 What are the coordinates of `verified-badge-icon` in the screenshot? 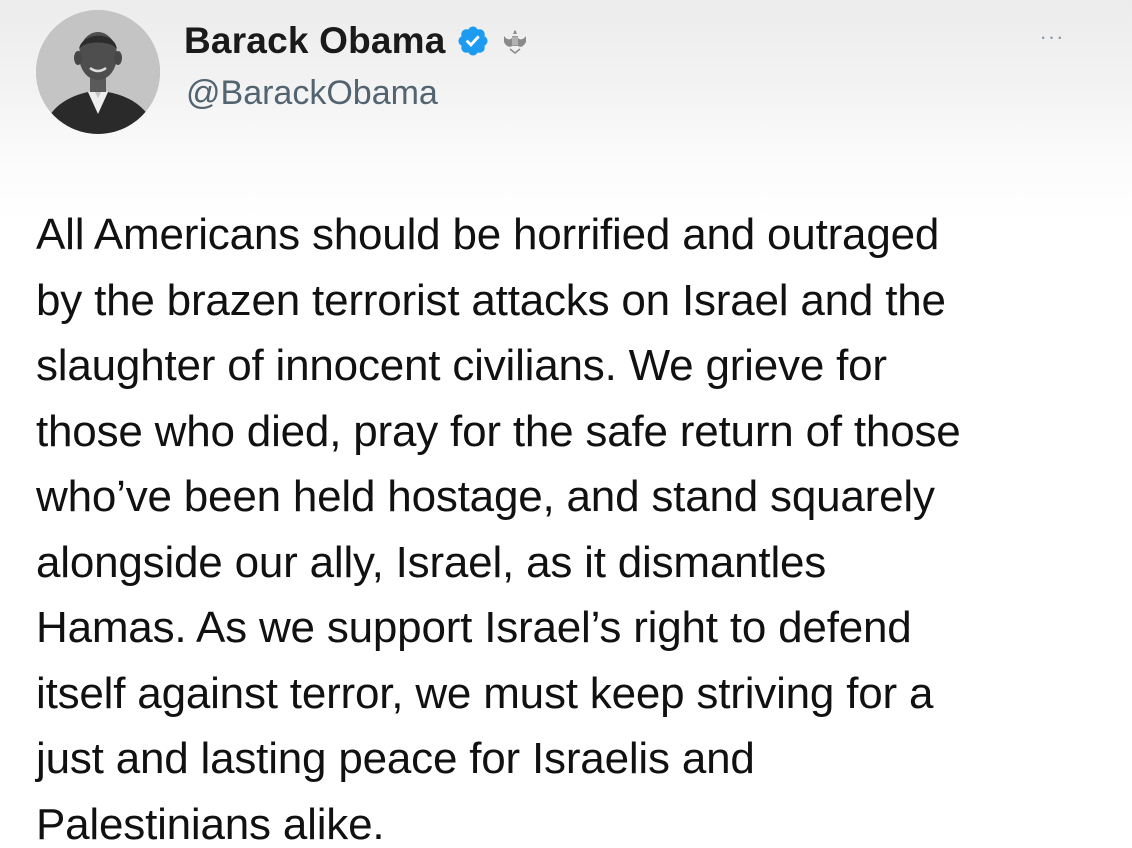 It's located at (473, 41).